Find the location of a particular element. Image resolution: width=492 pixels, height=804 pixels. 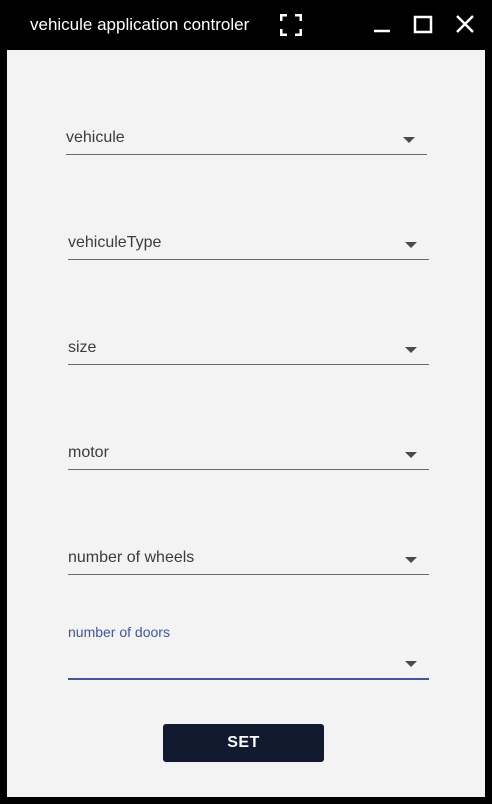

motor-select: motor is located at coordinates (248, 455).